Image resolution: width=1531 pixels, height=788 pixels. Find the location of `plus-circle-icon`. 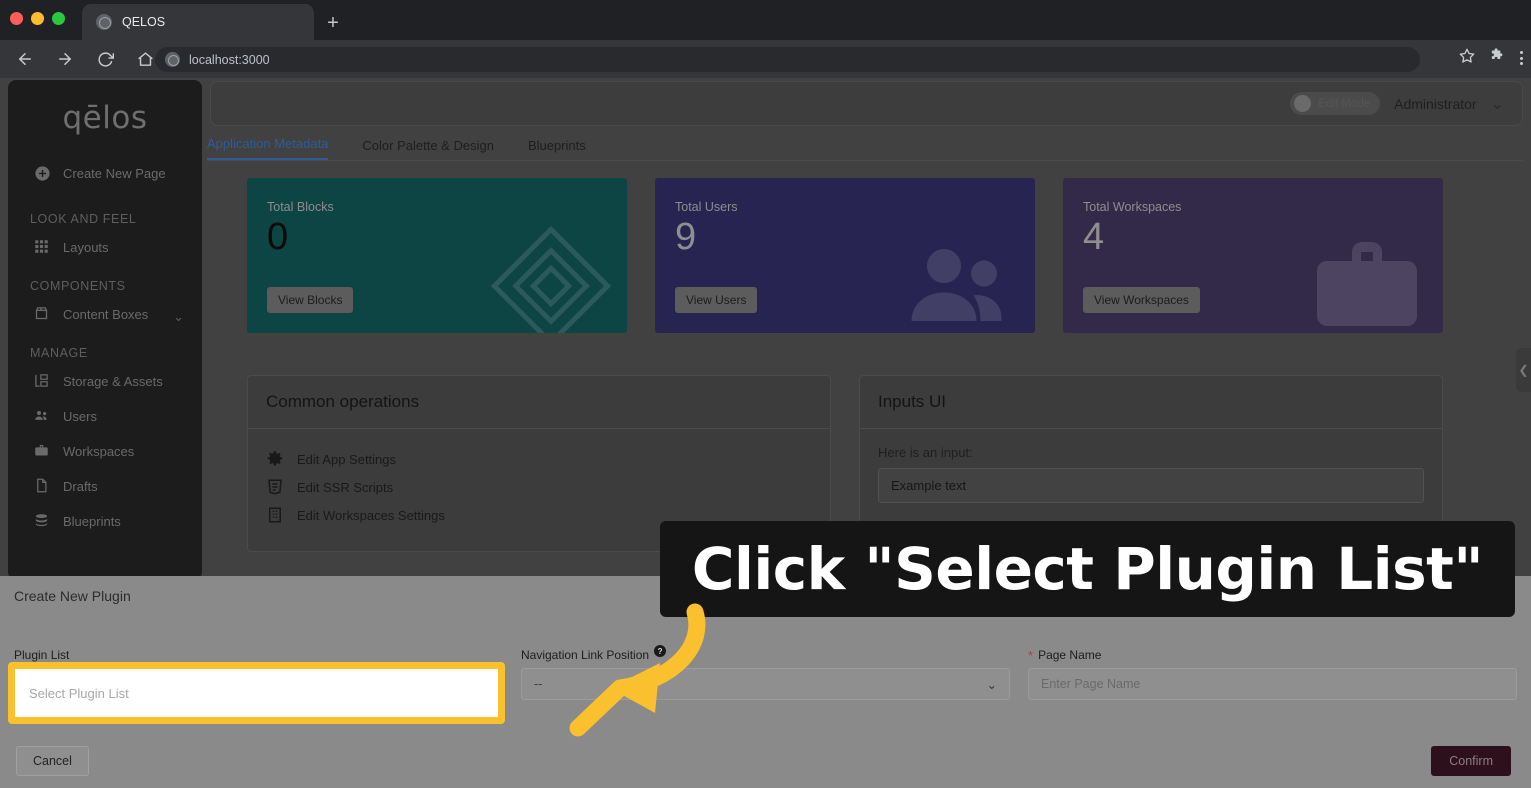

plus-circle-icon is located at coordinates (42, 173).